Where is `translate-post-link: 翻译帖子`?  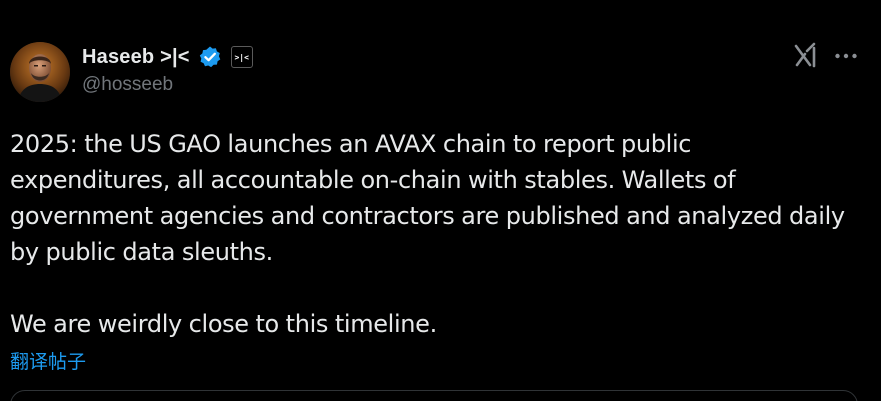 translate-post-link: 翻译帖子 is located at coordinates (48, 360).